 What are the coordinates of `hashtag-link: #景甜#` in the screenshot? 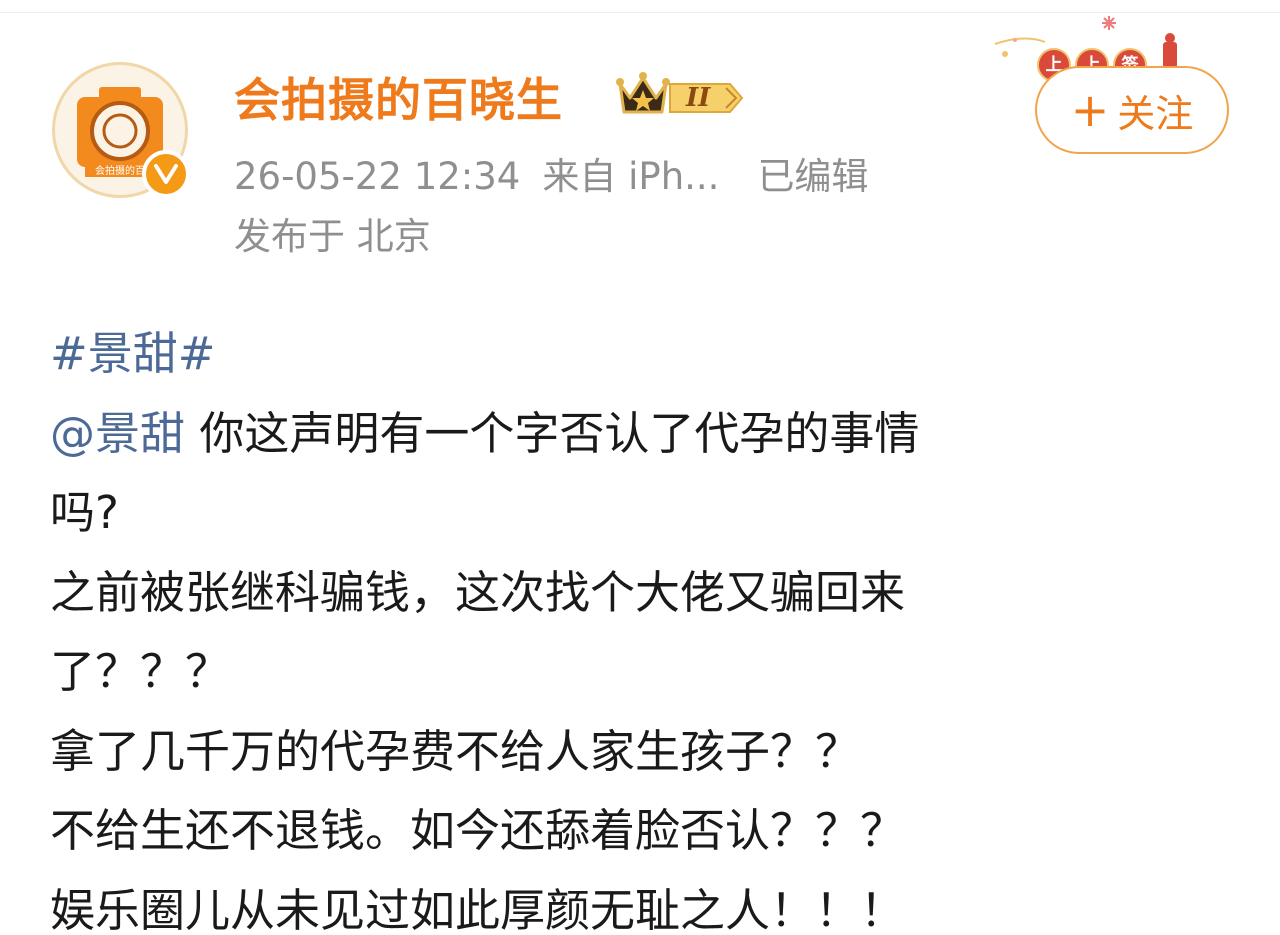 It's located at (132, 353).